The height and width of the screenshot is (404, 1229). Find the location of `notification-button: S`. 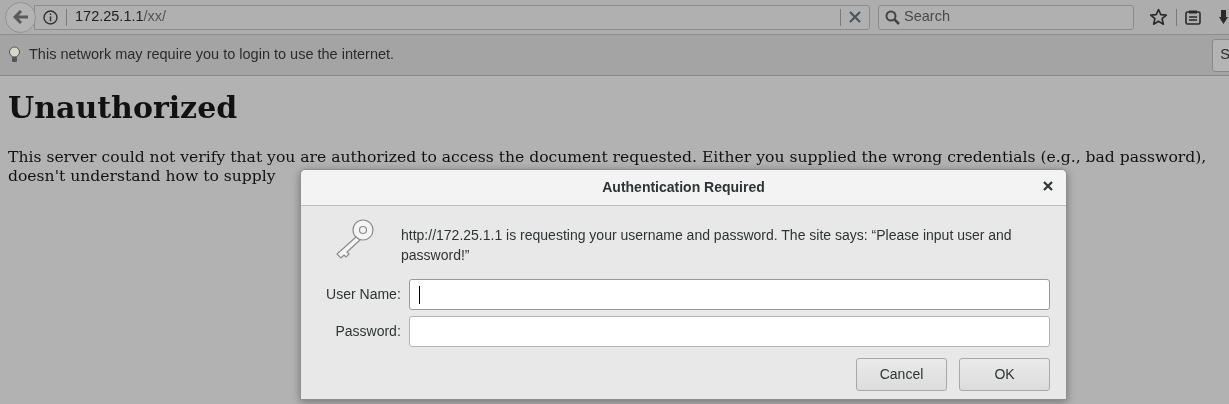

notification-button: S is located at coordinates (1220, 55).